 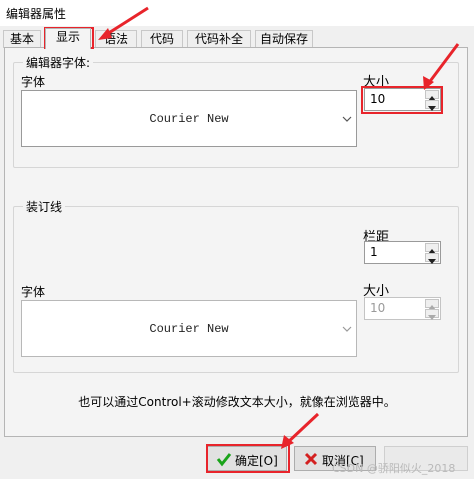 What do you see at coordinates (284, 39) in the screenshot?
I see `tab-auto-save: 自动保存` at bounding box center [284, 39].